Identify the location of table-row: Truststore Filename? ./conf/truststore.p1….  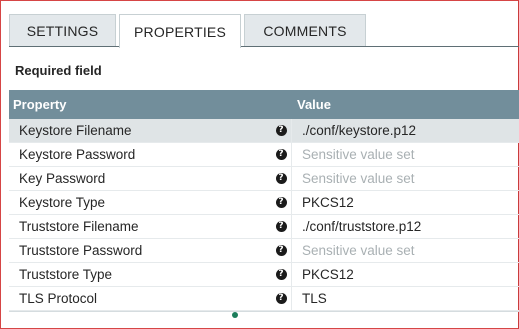
(264, 227).